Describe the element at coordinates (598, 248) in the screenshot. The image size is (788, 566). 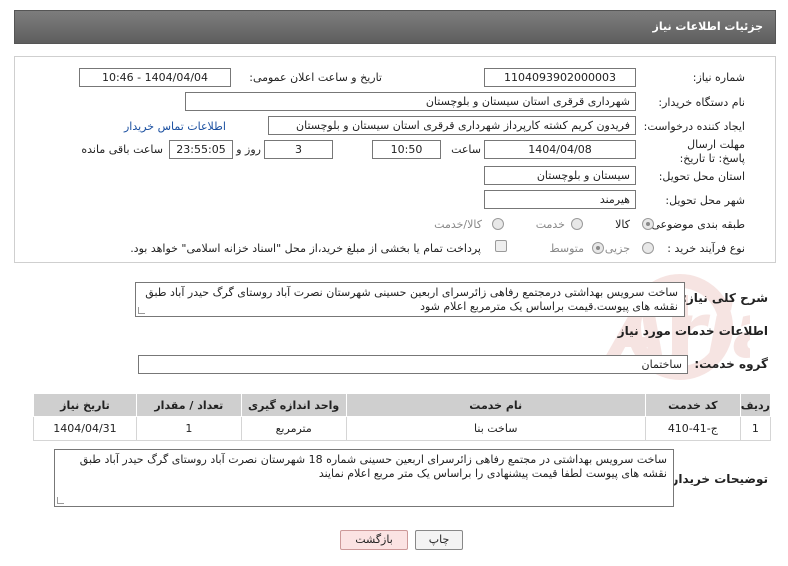
I see `process-radio-medium` at that location.